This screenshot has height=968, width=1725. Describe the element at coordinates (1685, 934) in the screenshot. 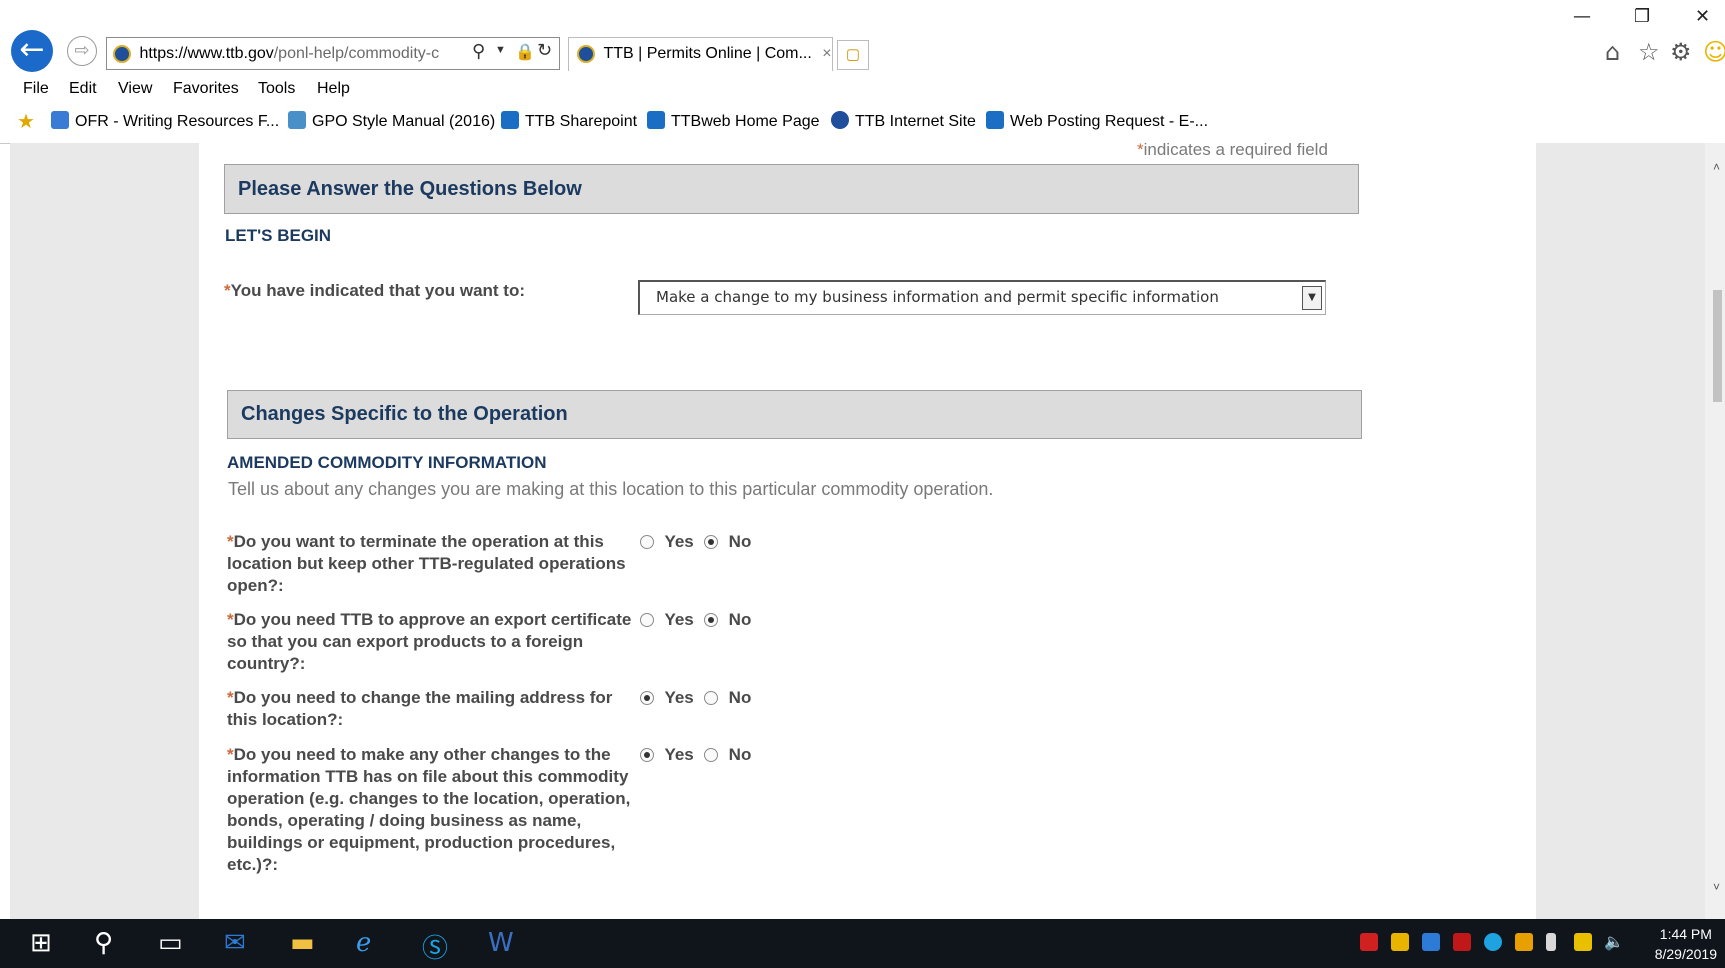

I see `clock-time: 1:44 PM` at that location.